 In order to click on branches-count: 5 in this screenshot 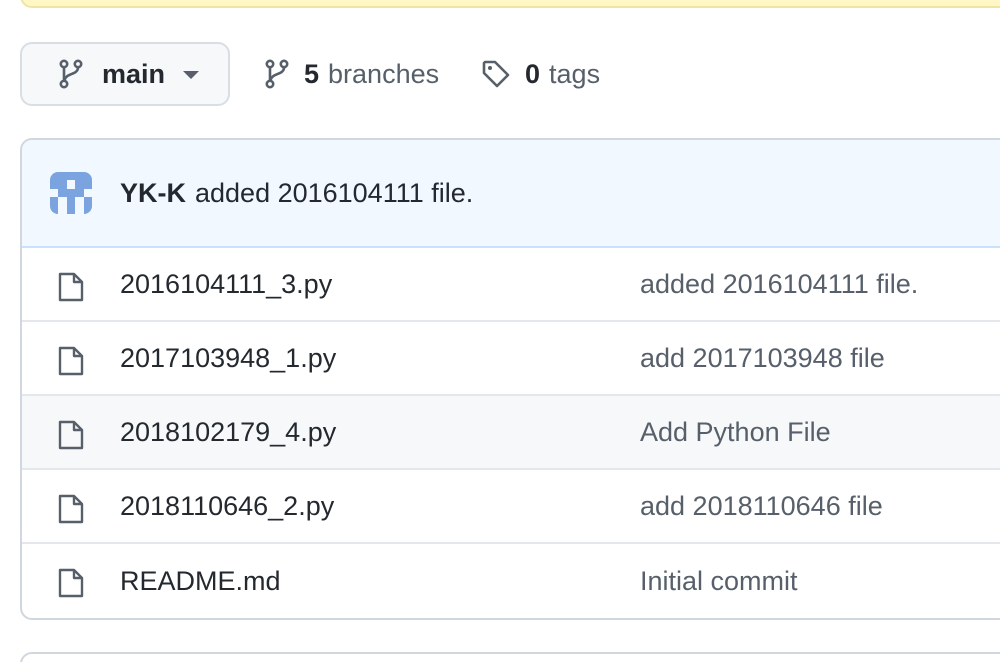, I will do `click(312, 73)`.